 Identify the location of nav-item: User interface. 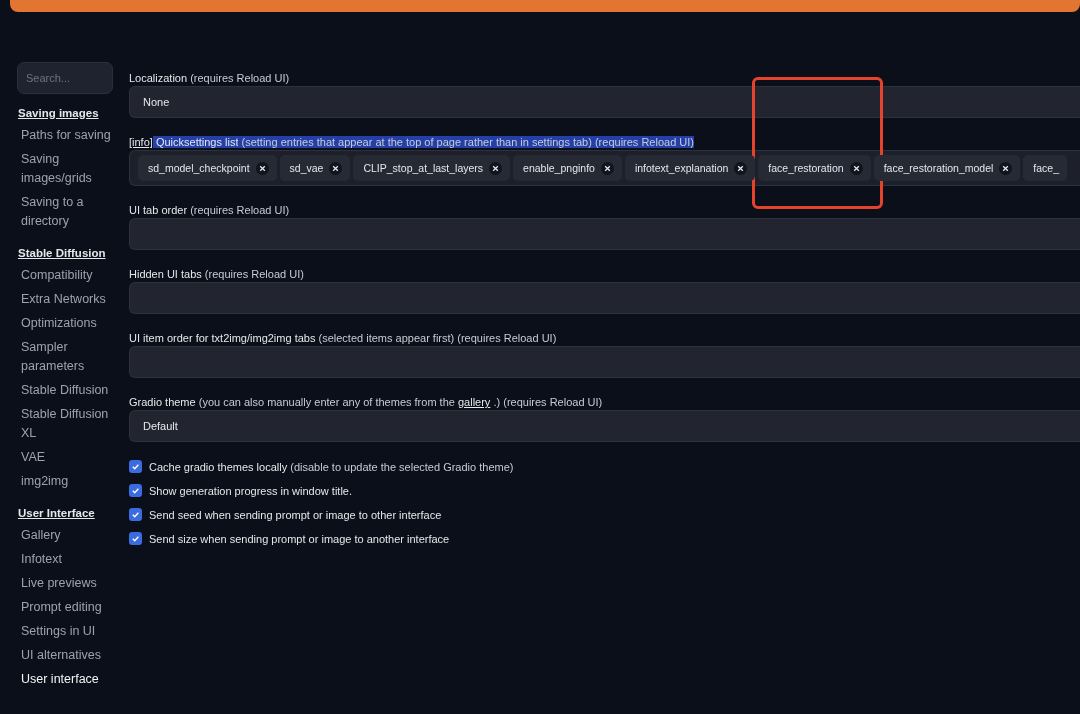
(65, 679).